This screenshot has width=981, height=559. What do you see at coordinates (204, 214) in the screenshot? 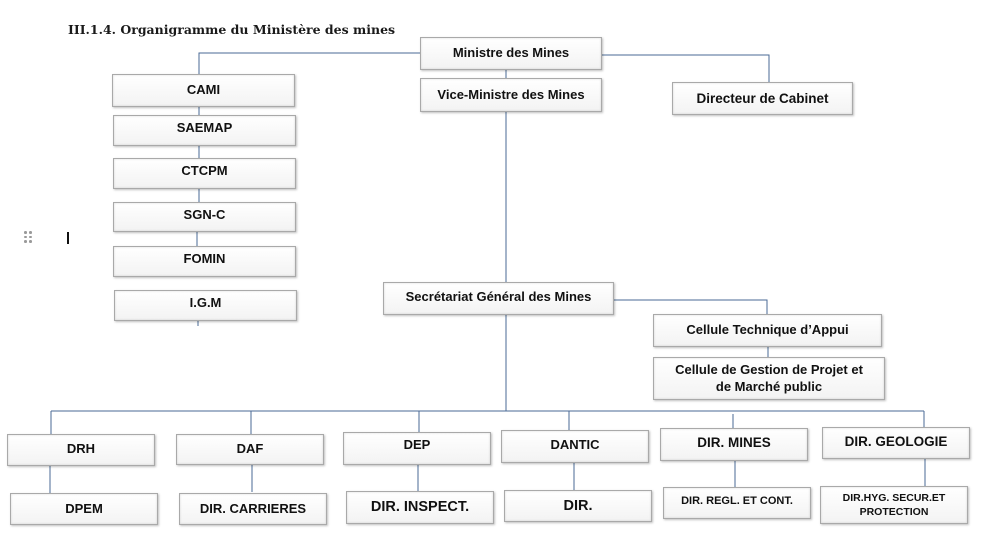
I see `node-label: SGN-C` at bounding box center [204, 214].